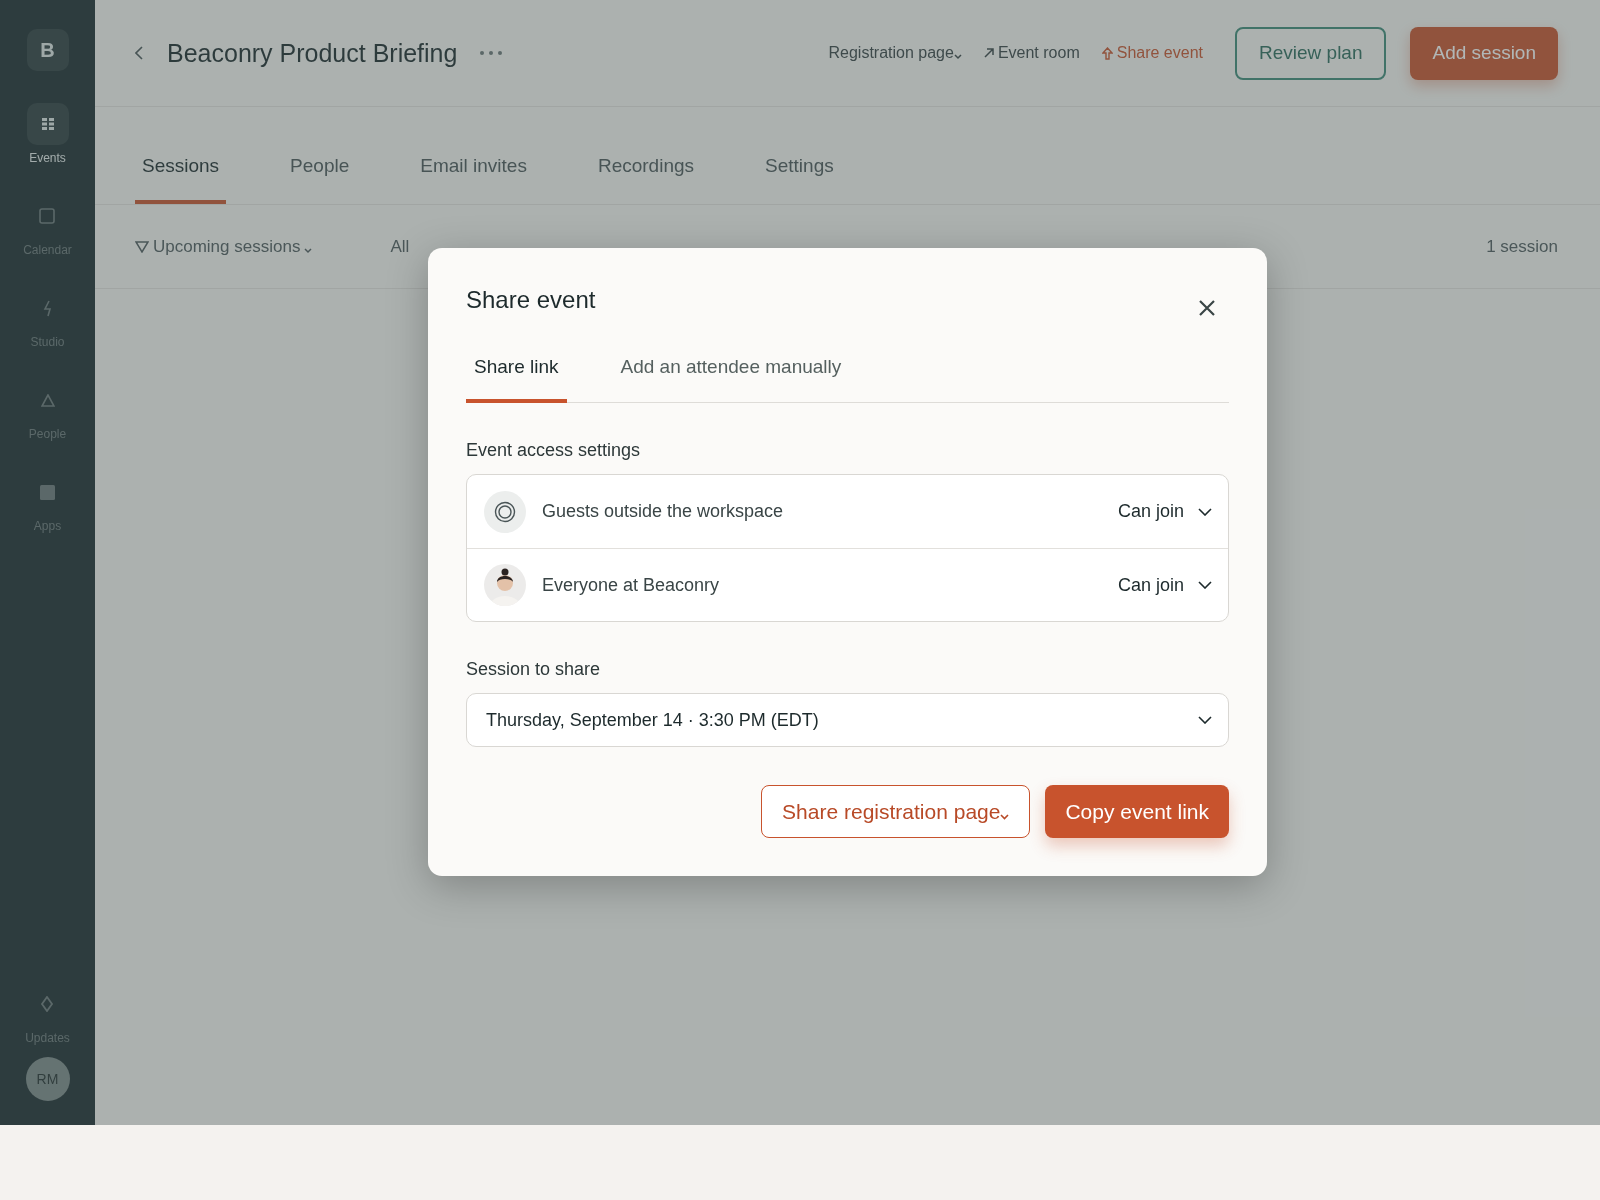 The height and width of the screenshot is (1200, 1600). Describe the element at coordinates (491, 53) in the screenshot. I see `more-button` at that location.